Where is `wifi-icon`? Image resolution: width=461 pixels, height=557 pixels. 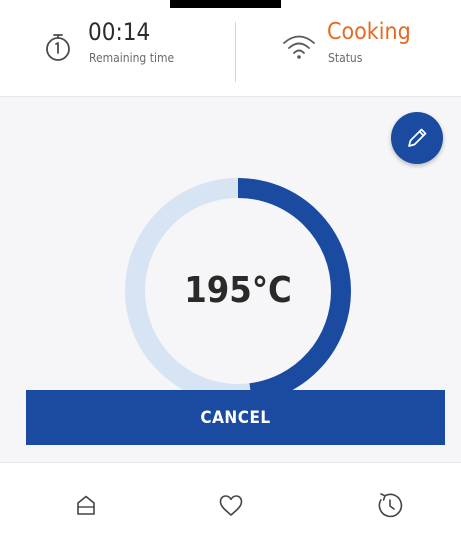 wifi-icon is located at coordinates (299, 47).